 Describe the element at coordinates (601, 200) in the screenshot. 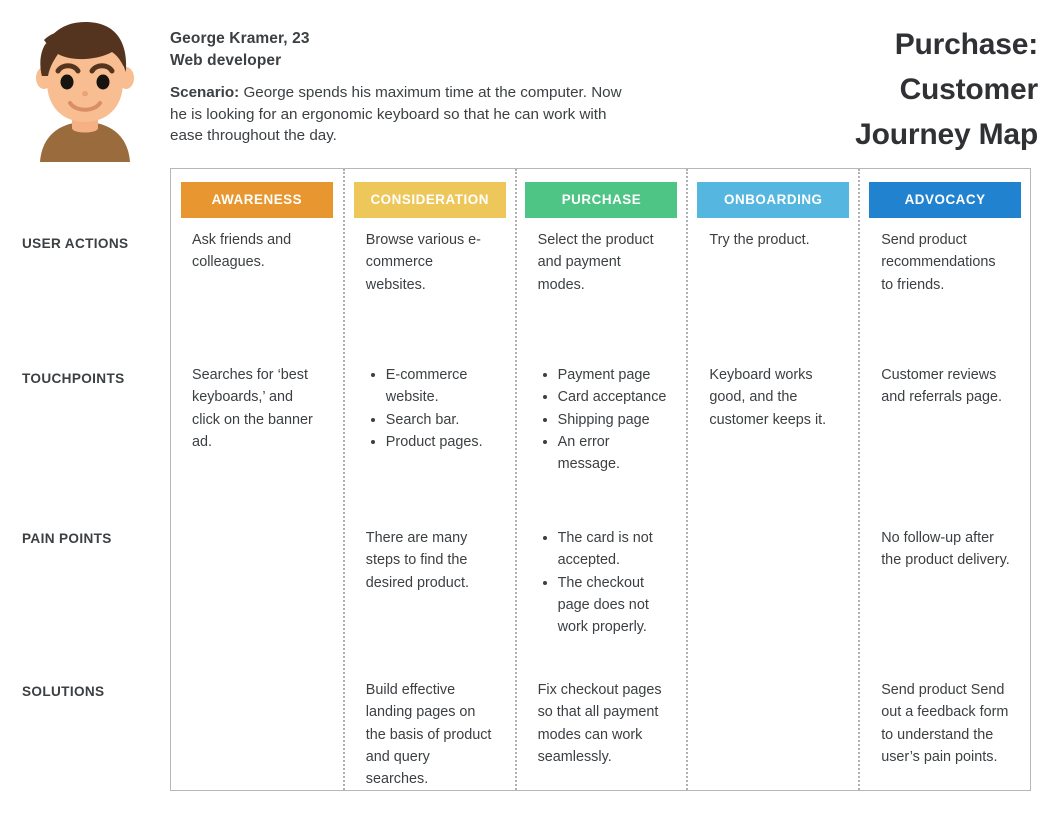

I see `stage-header-purchase: PURCHASE` at that location.